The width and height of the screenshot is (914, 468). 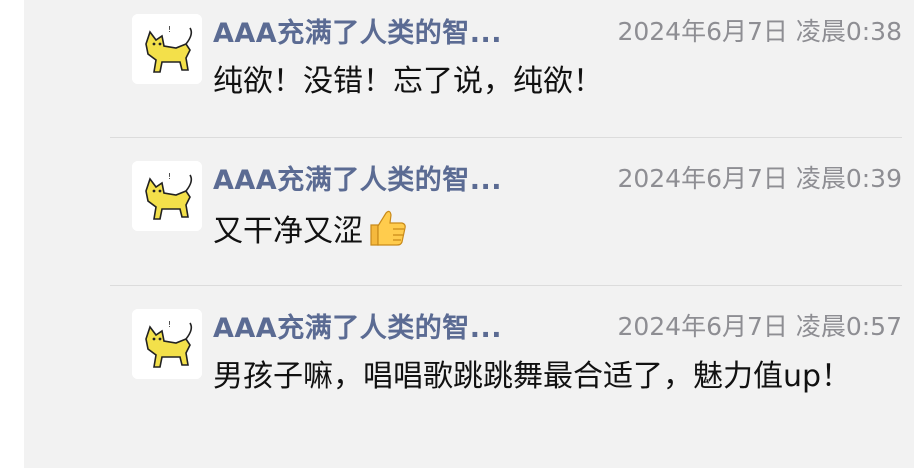 I want to click on comment-text: 男孩子嘛，唱唱歌跳跳舞最合适了，魅力值up！, so click(x=532, y=376).